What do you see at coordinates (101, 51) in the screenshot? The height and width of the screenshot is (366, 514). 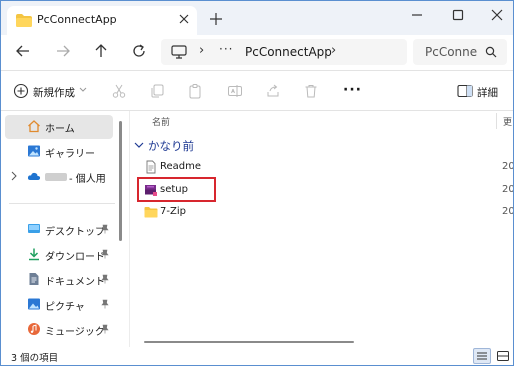 I see `up-arrow-icon` at bounding box center [101, 51].